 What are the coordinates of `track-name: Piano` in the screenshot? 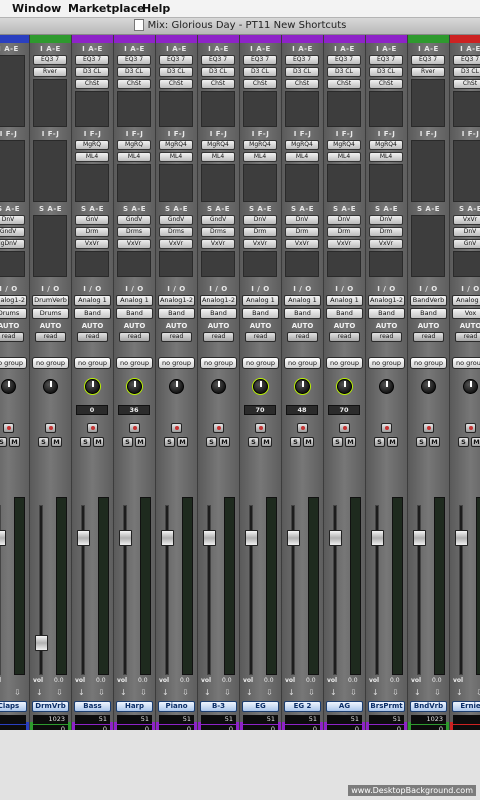 It's located at (176, 706).